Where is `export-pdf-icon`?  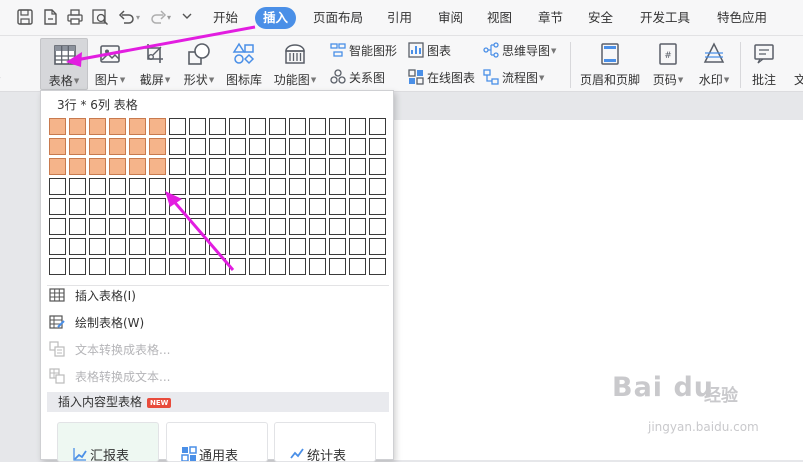
export-pdf-icon is located at coordinates (50, 17).